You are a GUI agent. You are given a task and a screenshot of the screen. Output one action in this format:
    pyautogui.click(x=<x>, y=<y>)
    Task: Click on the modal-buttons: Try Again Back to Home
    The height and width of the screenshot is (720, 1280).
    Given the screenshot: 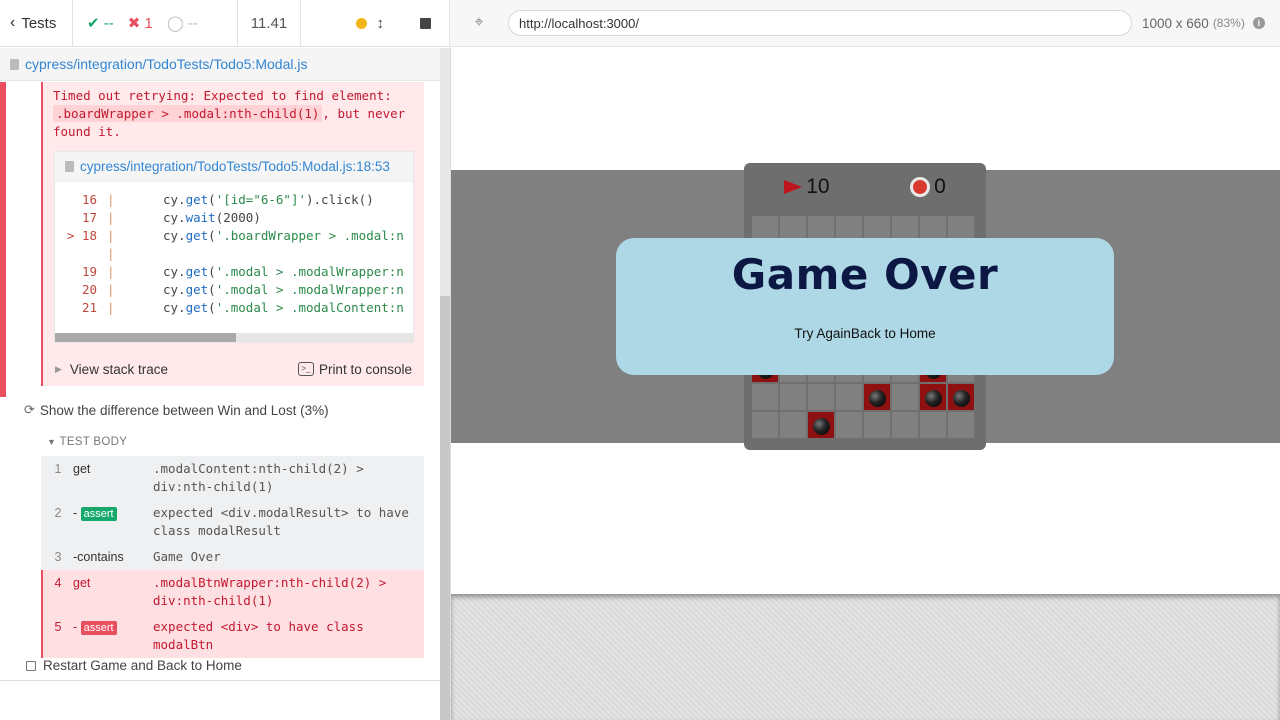 What is the action you would take?
    pyautogui.click(x=865, y=333)
    